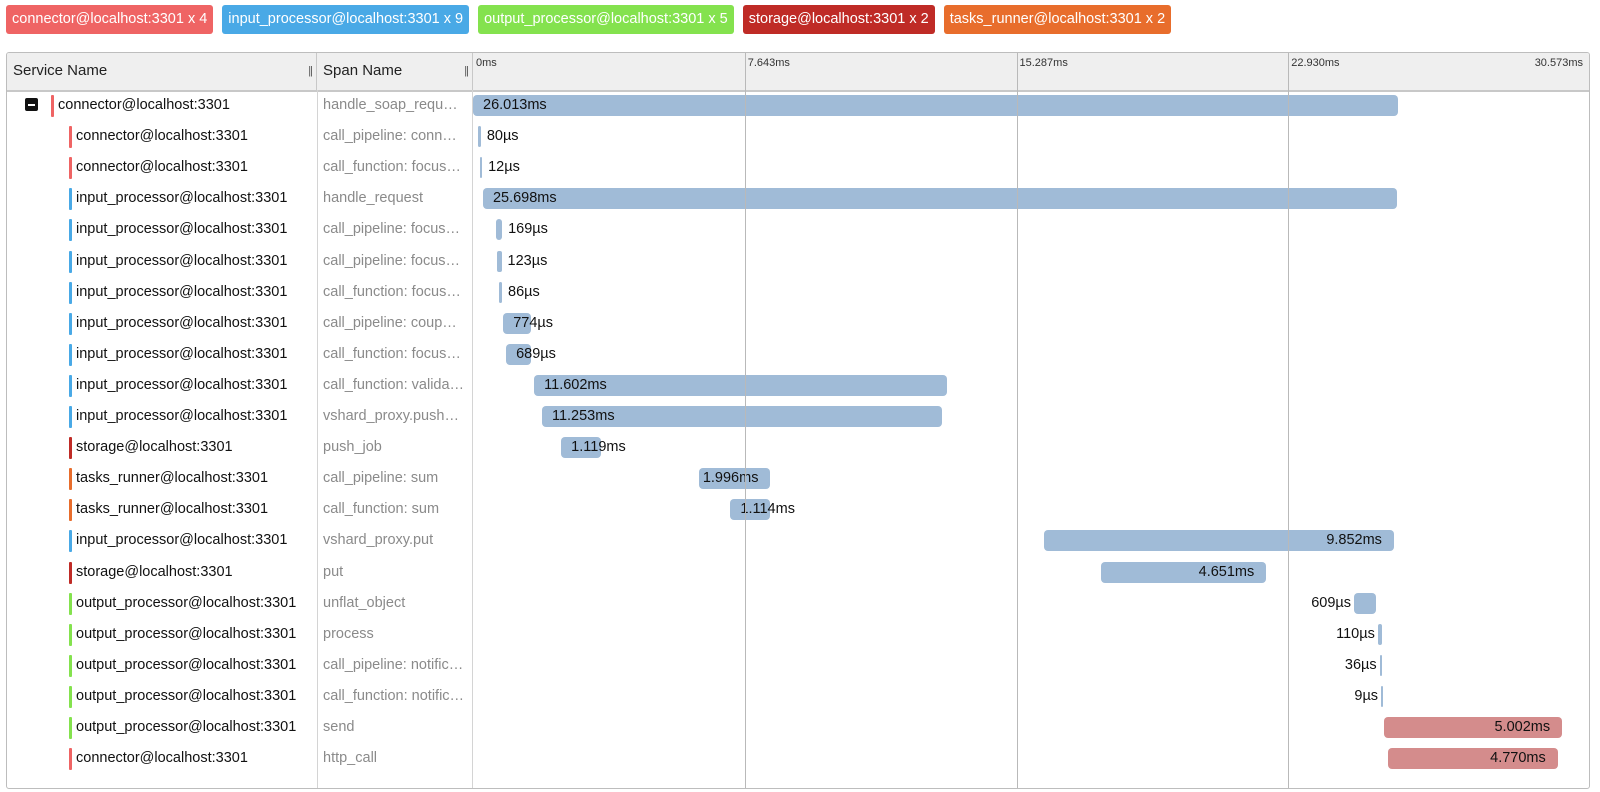  Describe the element at coordinates (598, 447) in the screenshot. I see `span-duration-label: 1.119ms` at that location.